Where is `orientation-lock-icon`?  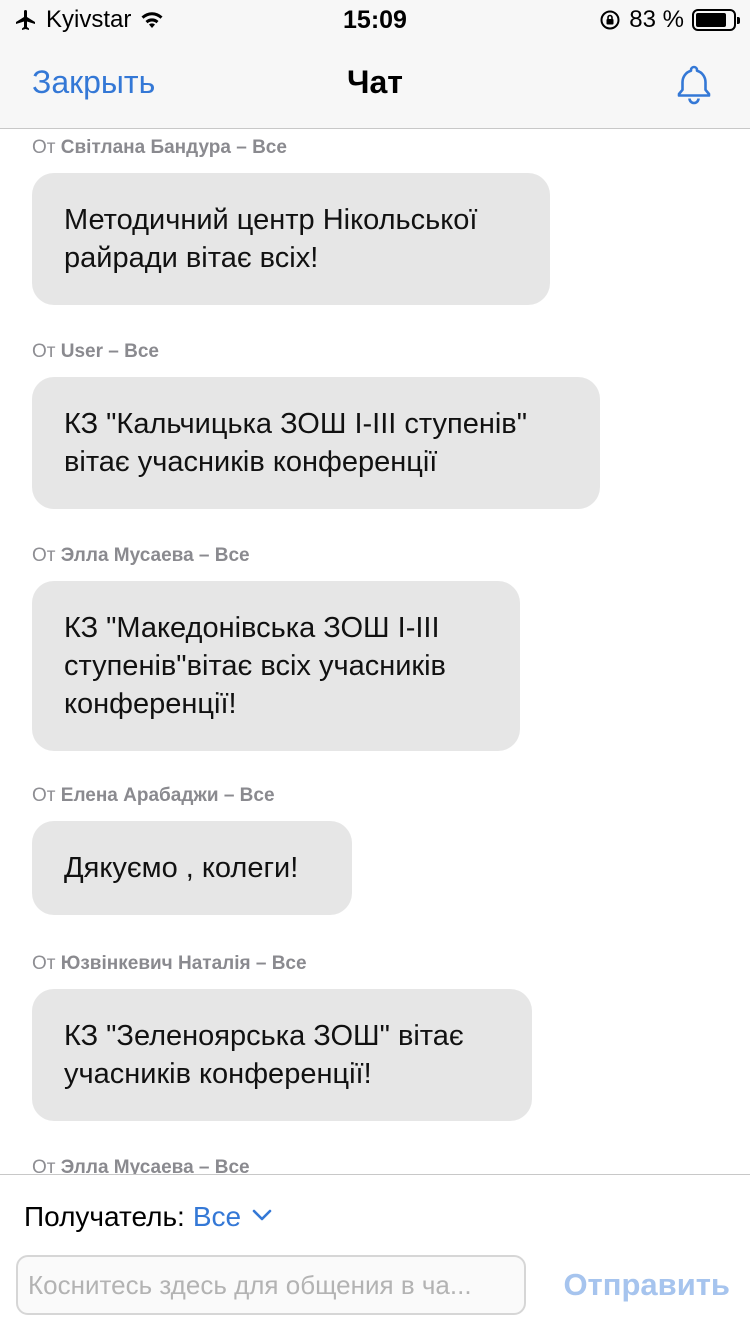
orientation-lock-icon is located at coordinates (610, 20).